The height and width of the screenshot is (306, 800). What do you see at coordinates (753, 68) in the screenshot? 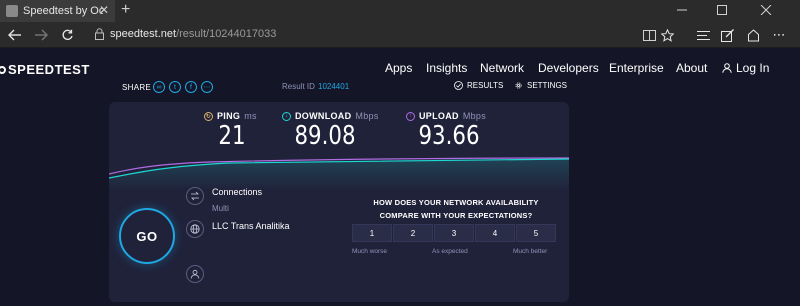
I see `login-label: Log In` at bounding box center [753, 68].